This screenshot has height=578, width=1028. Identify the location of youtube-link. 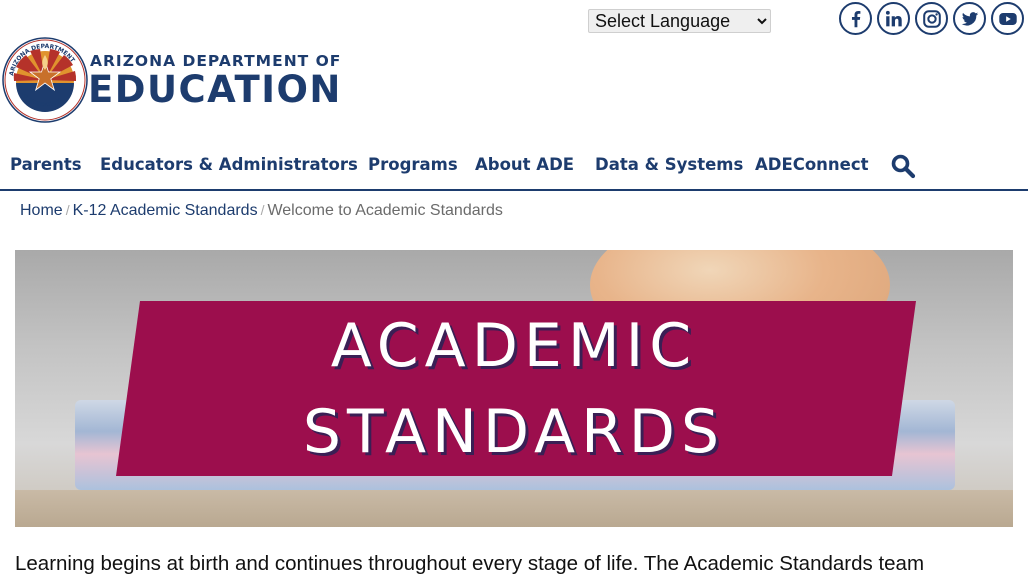
(1007, 18).